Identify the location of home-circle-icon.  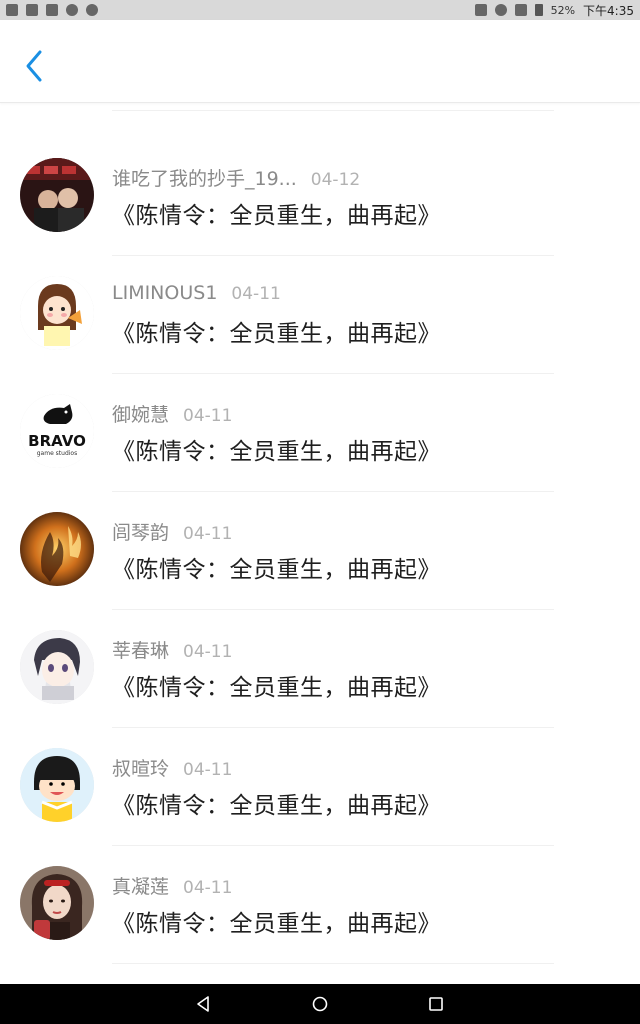
(320, 1004).